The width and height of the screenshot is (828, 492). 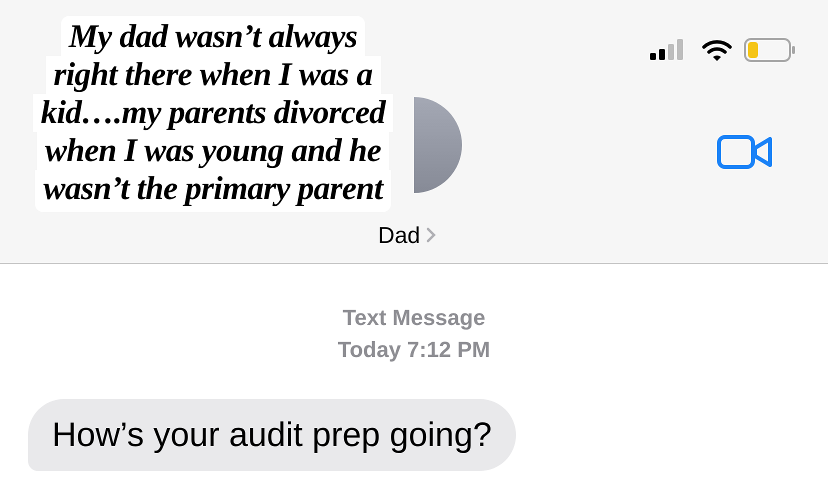 I want to click on chevron-right-icon, so click(x=431, y=235).